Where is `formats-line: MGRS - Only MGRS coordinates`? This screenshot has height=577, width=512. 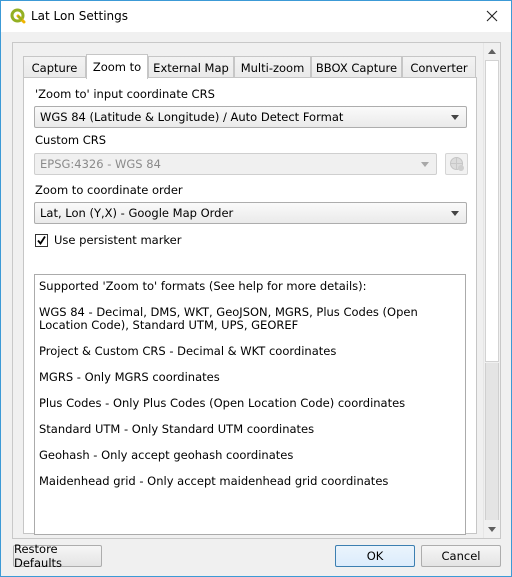 formats-line: MGRS - Only MGRS coordinates is located at coordinates (129, 377).